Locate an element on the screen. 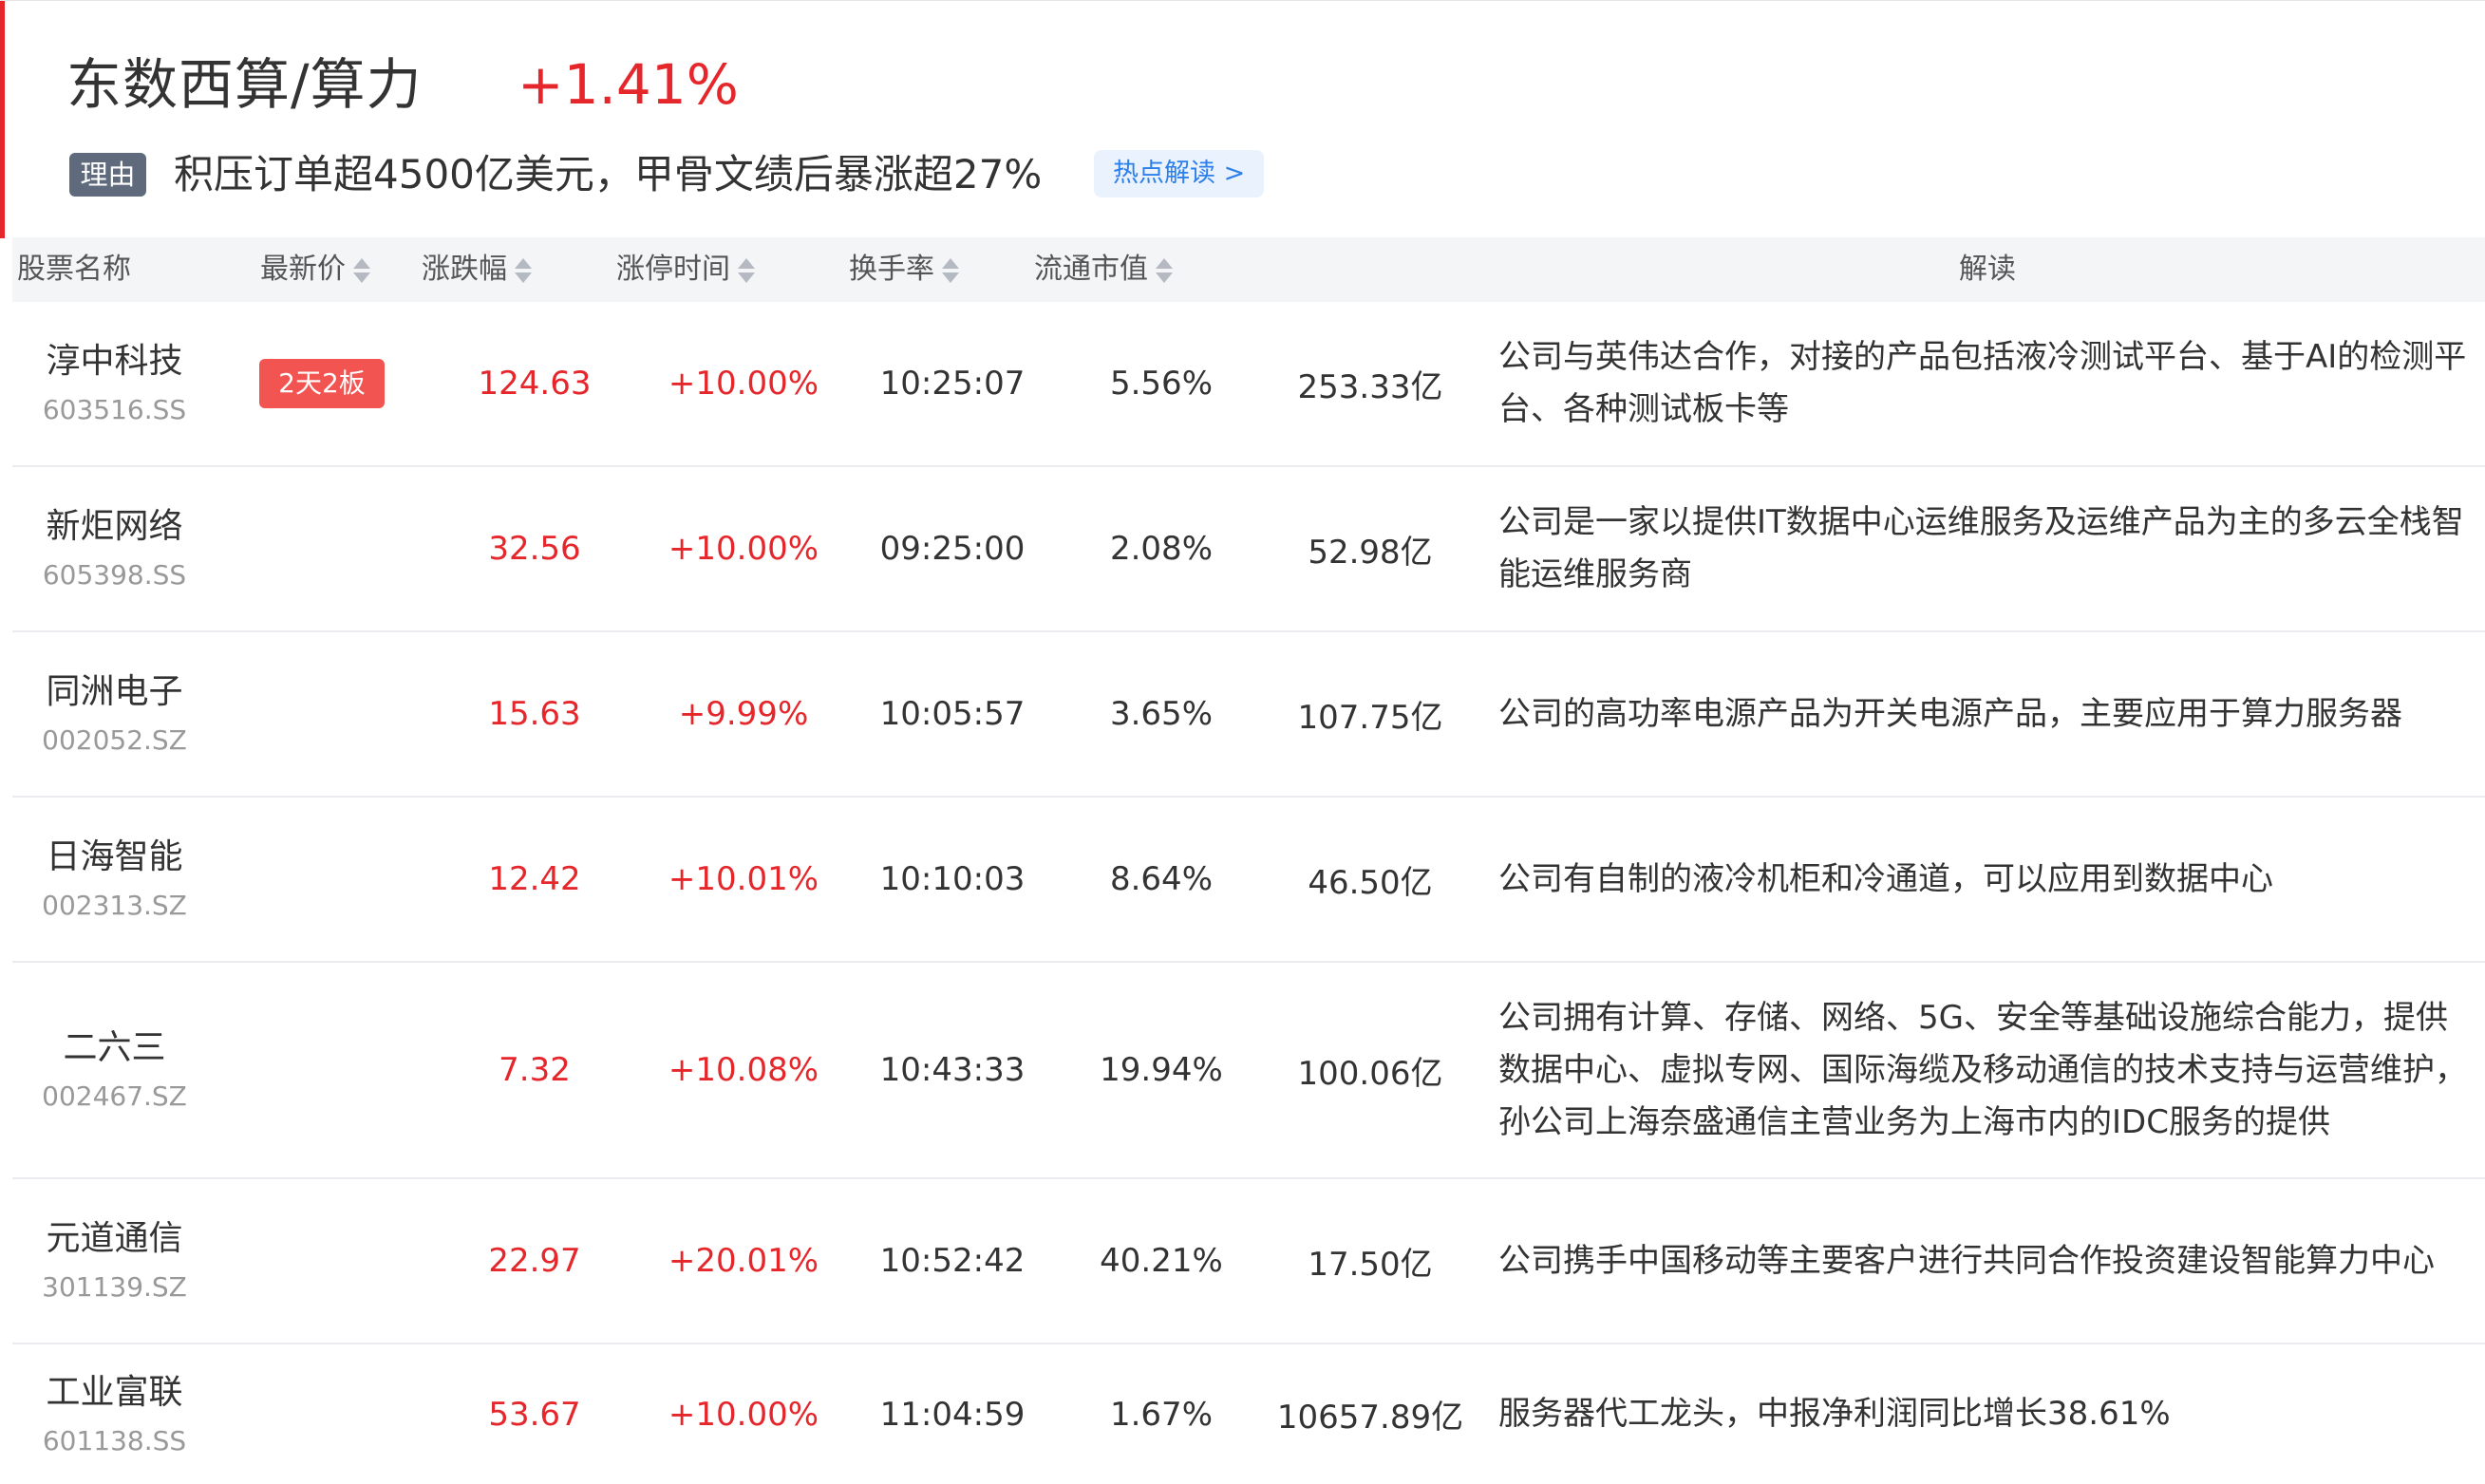  interpretation-cell: 公司的高功率电源产品为开关电源产品，主要应用于算力服务器 is located at coordinates (1950, 713).